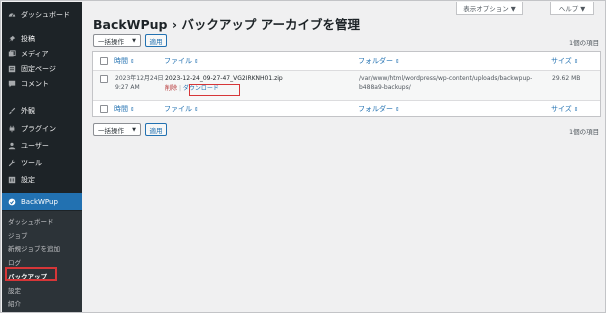 The width and height of the screenshot is (606, 313). Describe the element at coordinates (375, 109) in the screenshot. I see `column-footer-label: フォルダー` at that location.